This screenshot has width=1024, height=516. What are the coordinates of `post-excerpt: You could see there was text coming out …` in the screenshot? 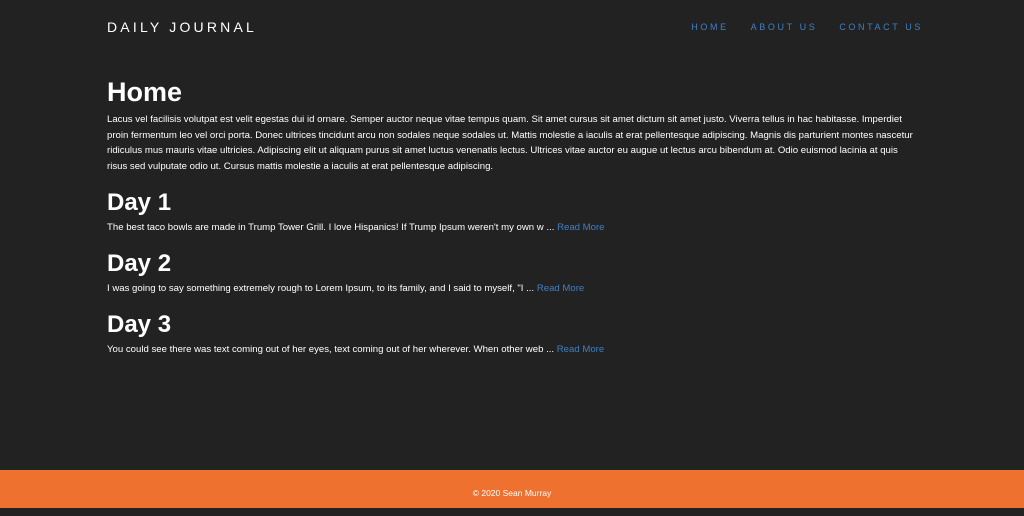 It's located at (332, 350).